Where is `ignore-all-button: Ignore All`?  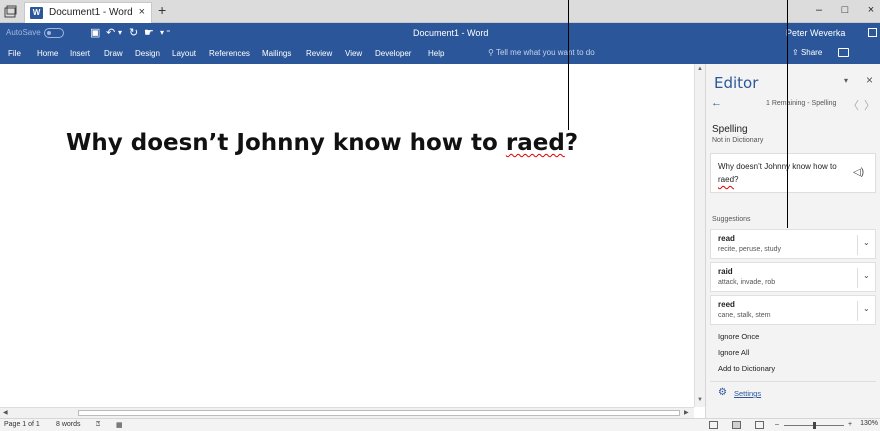 ignore-all-button: Ignore All is located at coordinates (733, 352).